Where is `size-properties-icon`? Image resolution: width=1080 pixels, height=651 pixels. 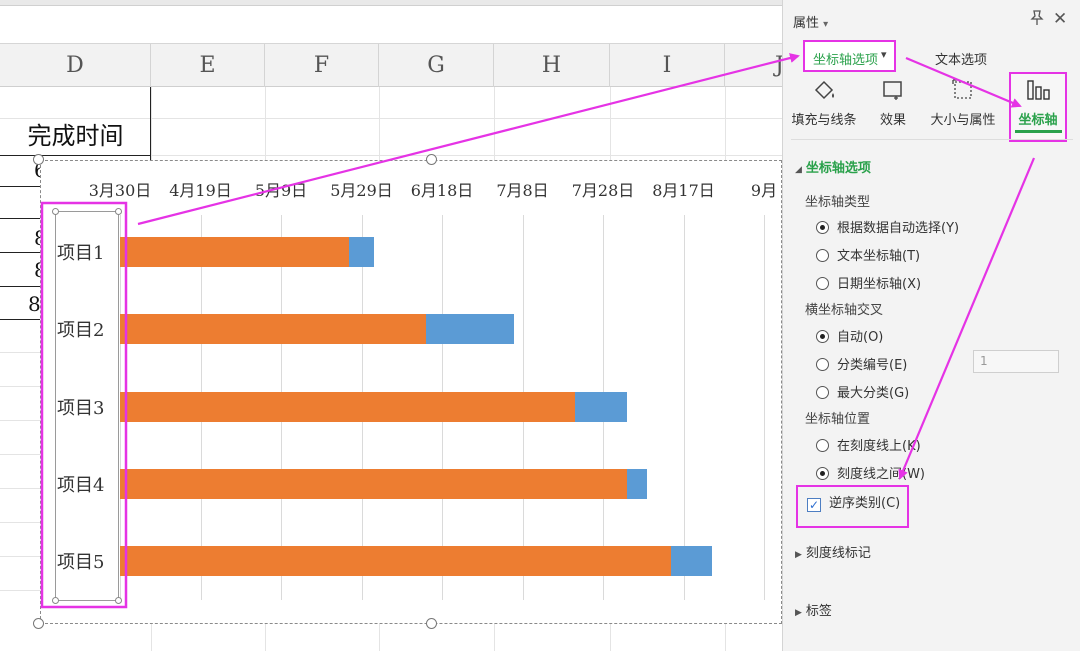
size-properties-icon is located at coordinates (963, 91).